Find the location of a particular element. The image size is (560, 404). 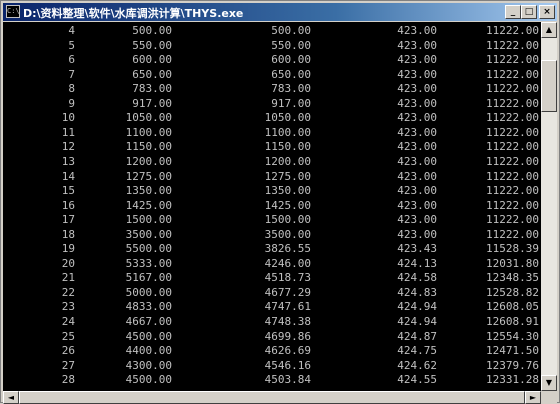

row-index: 19 is located at coordinates (68, 248).